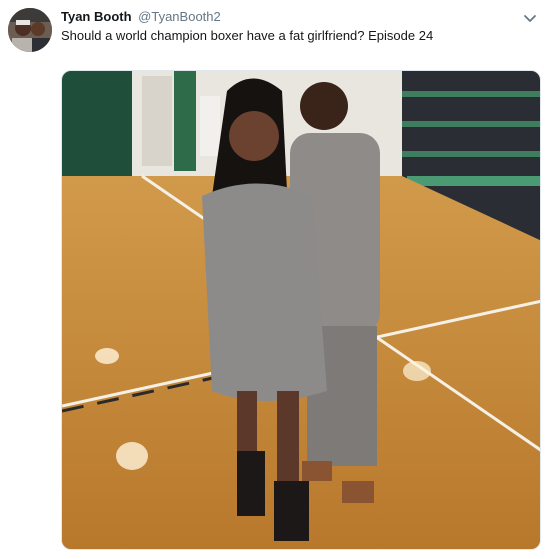  Describe the element at coordinates (179, 16) in the screenshot. I see `user-handle: @TyanBooth2` at that location.